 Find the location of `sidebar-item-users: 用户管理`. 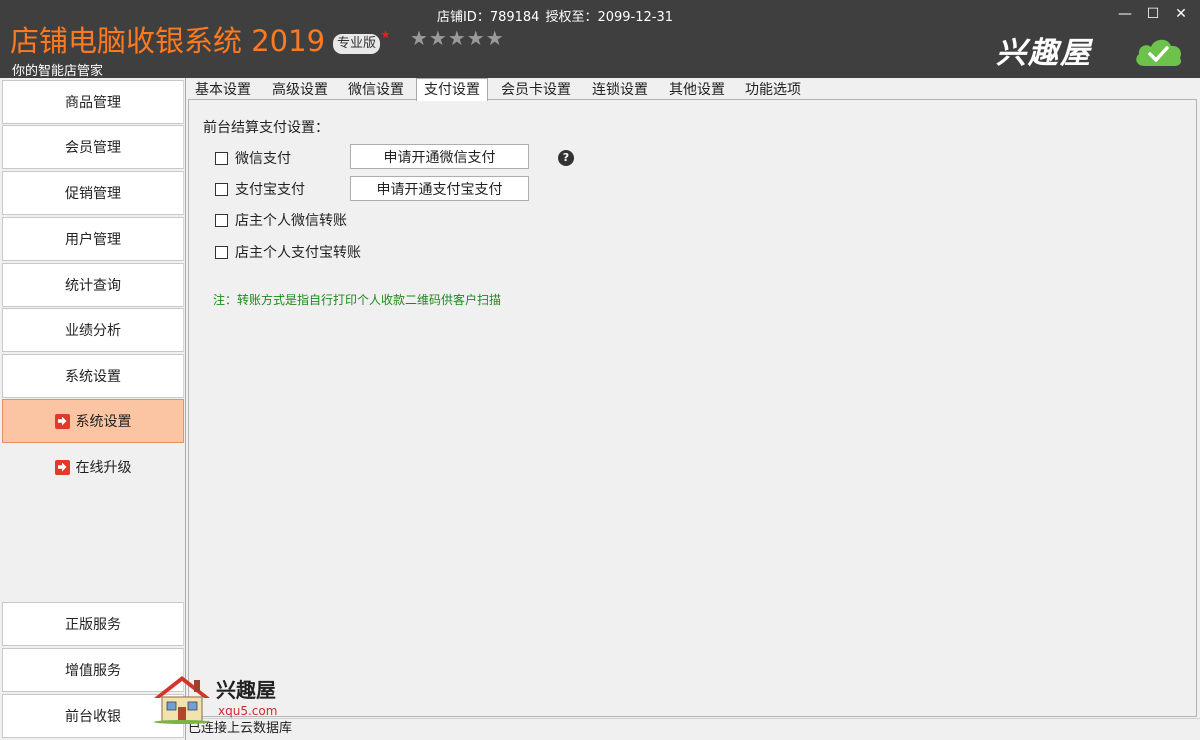

sidebar-item-users: 用户管理 is located at coordinates (93, 239).